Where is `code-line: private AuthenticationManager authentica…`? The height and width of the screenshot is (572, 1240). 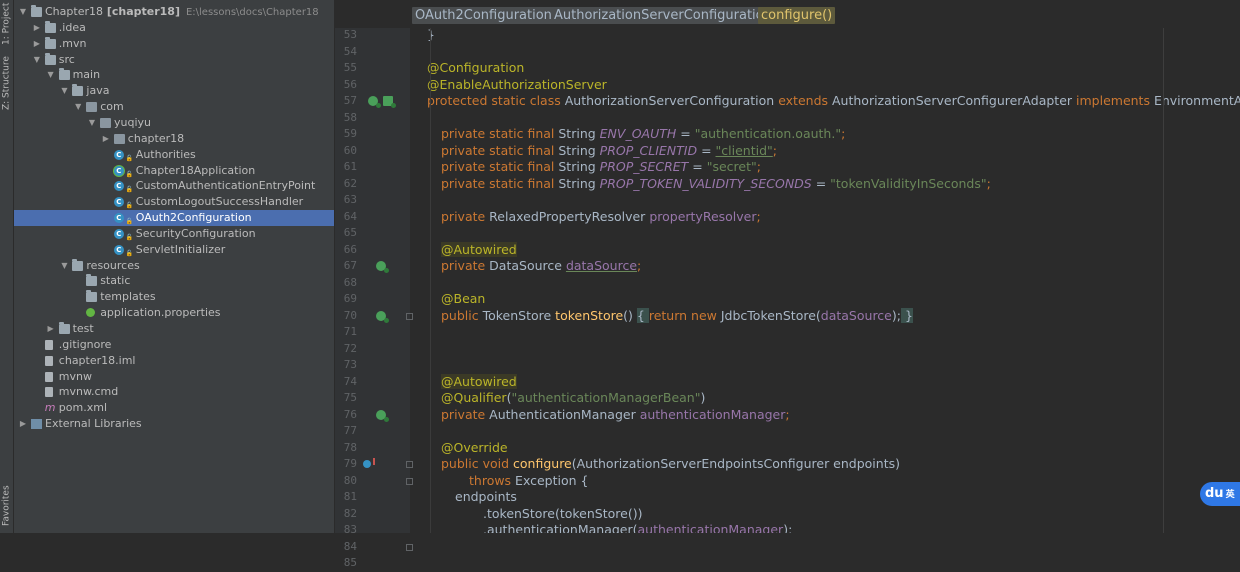 code-line: private AuthenticationManager authentica… is located at coordinates (826, 415).